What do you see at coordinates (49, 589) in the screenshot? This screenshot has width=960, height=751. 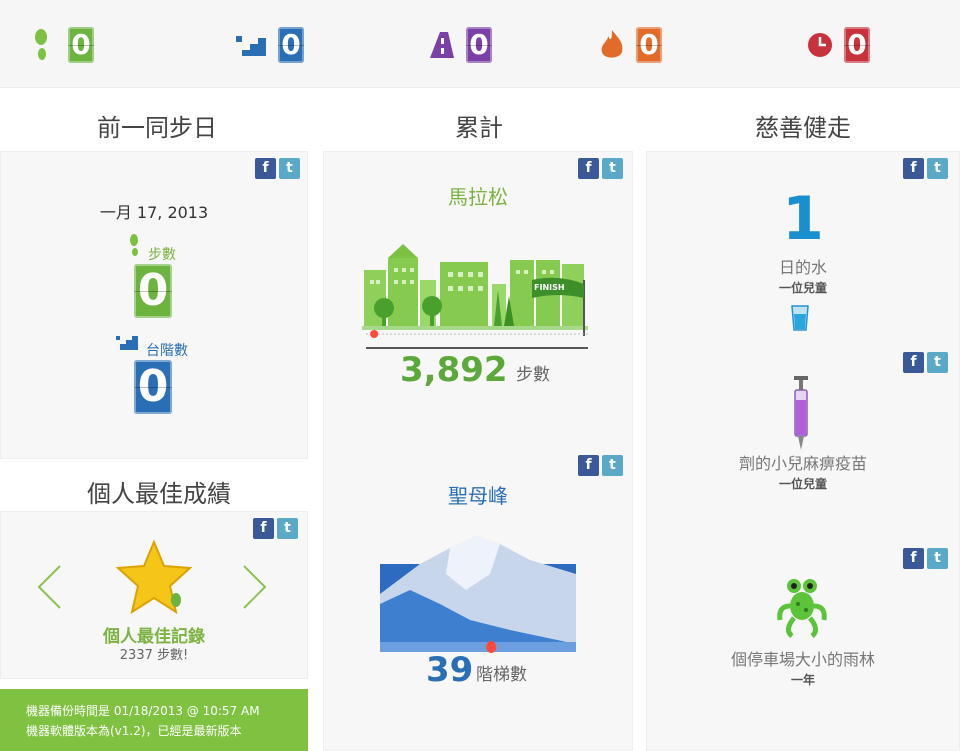 I see `previous-arrow-button` at bounding box center [49, 589].